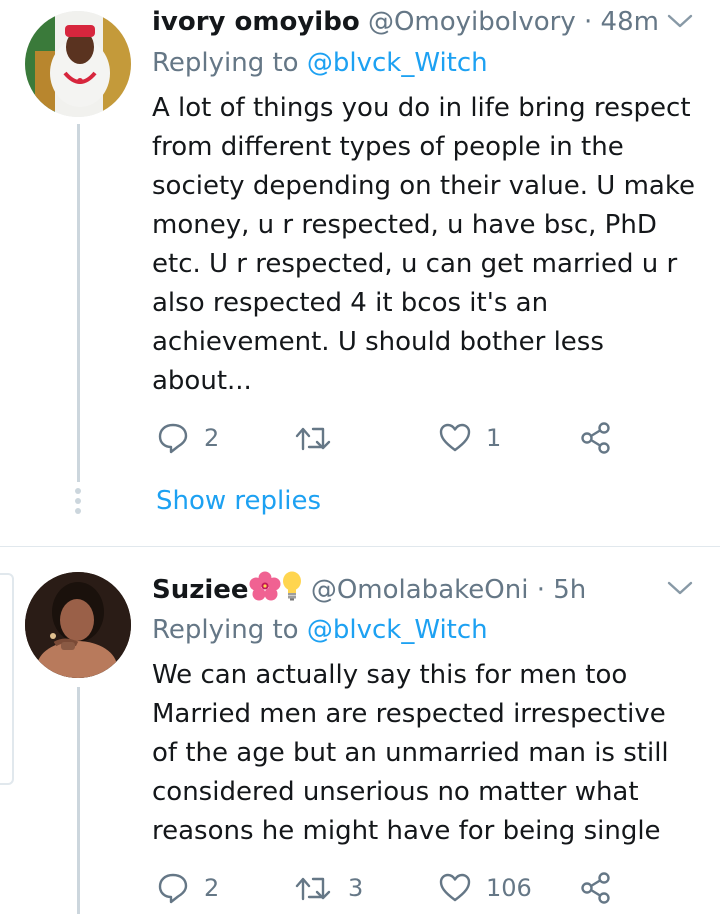 The height and width of the screenshot is (914, 720). Describe the element at coordinates (395, 792) in the screenshot. I see `tweet-text-line: considered unserious no matter what` at that location.